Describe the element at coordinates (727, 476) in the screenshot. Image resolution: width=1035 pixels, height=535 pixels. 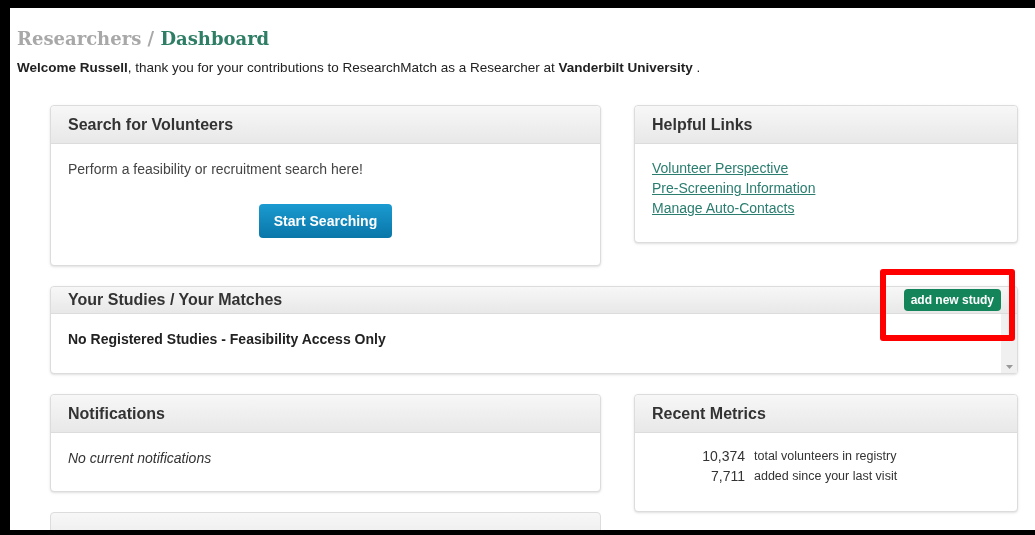
I see `metric-value: 7,711` at that location.